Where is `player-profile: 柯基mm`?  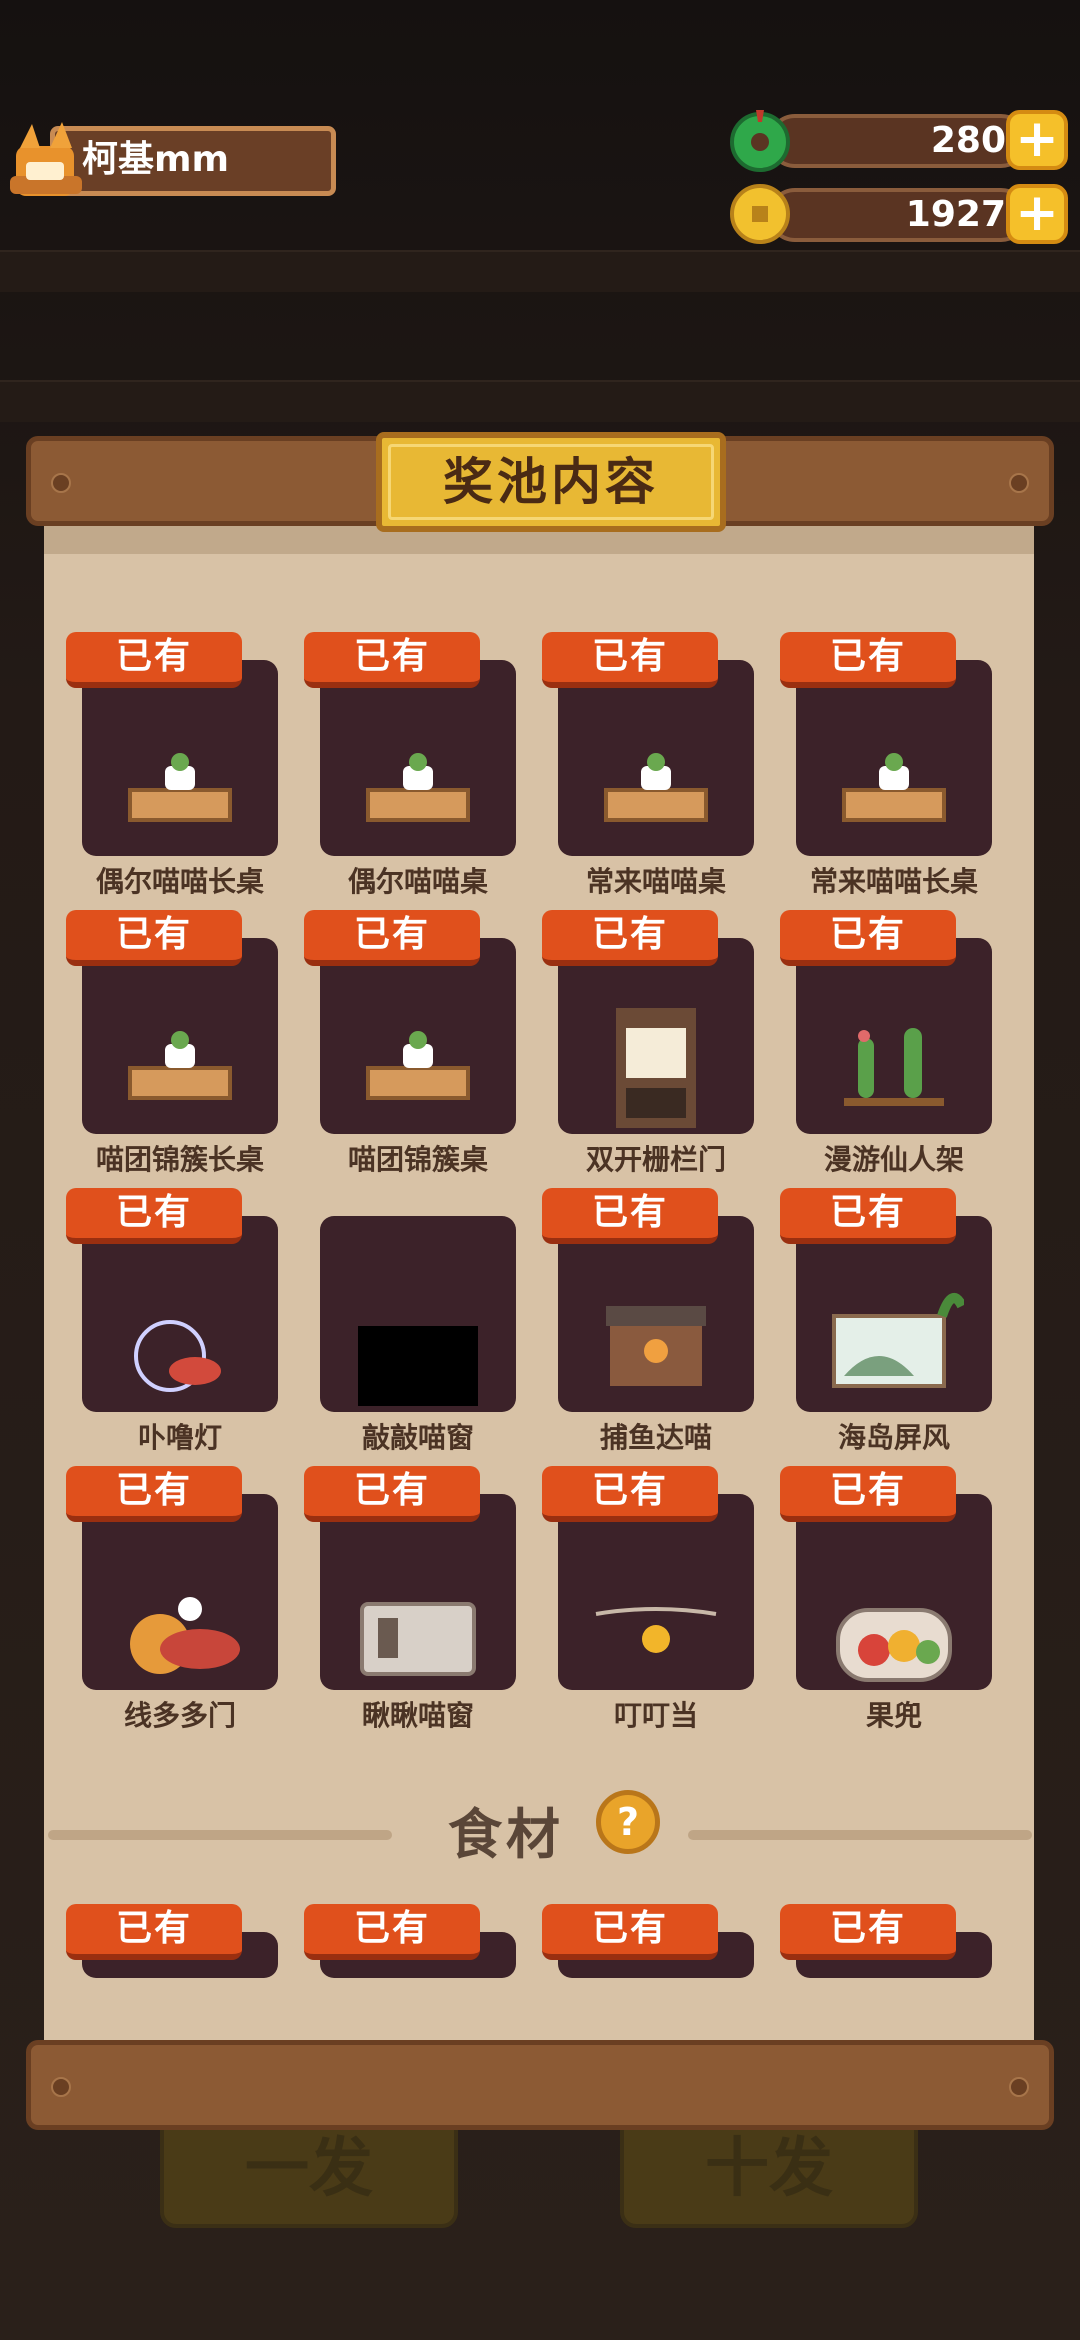 player-profile: 柯基mm is located at coordinates (173, 159).